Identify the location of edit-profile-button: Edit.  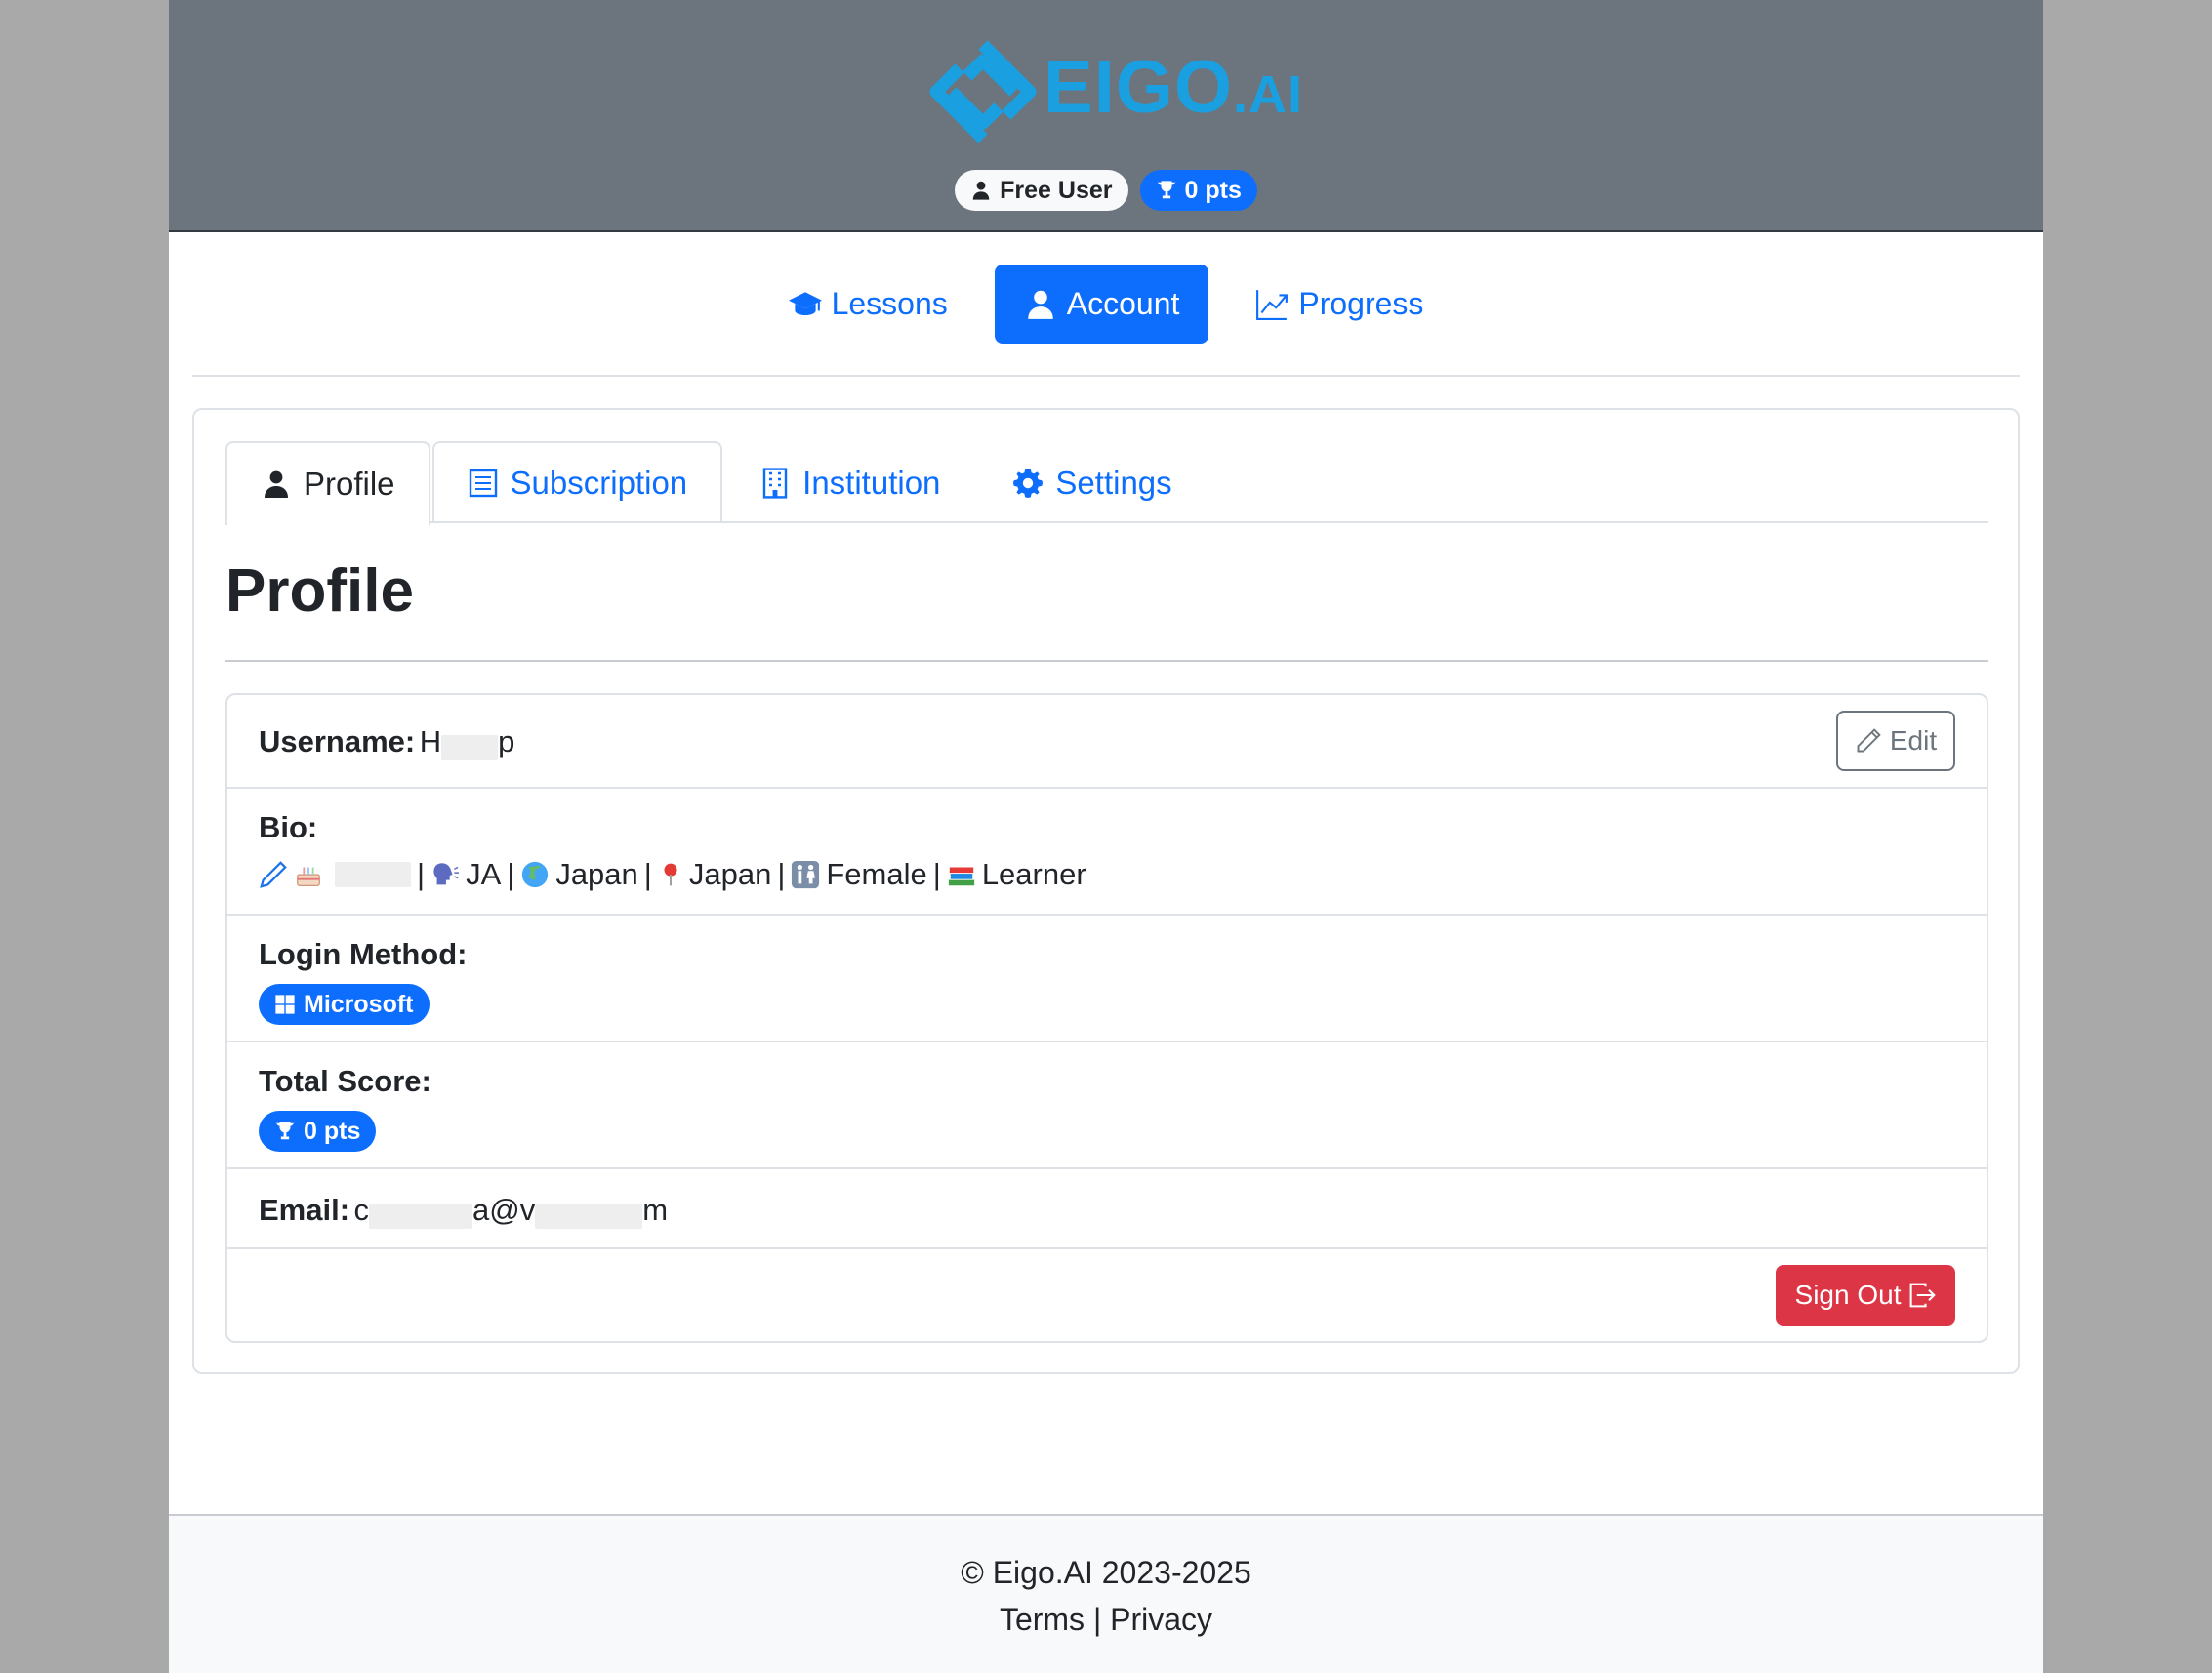
(1895, 741).